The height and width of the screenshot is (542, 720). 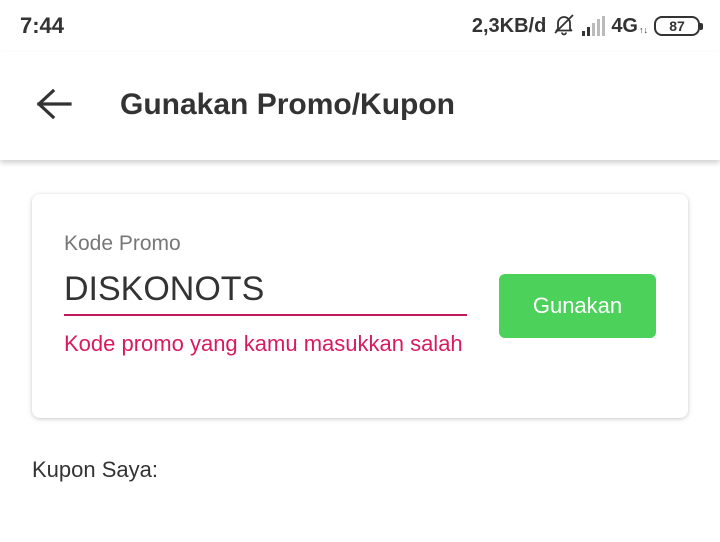 I want to click on promo-code-label: Kode Promo, so click(x=122, y=243).